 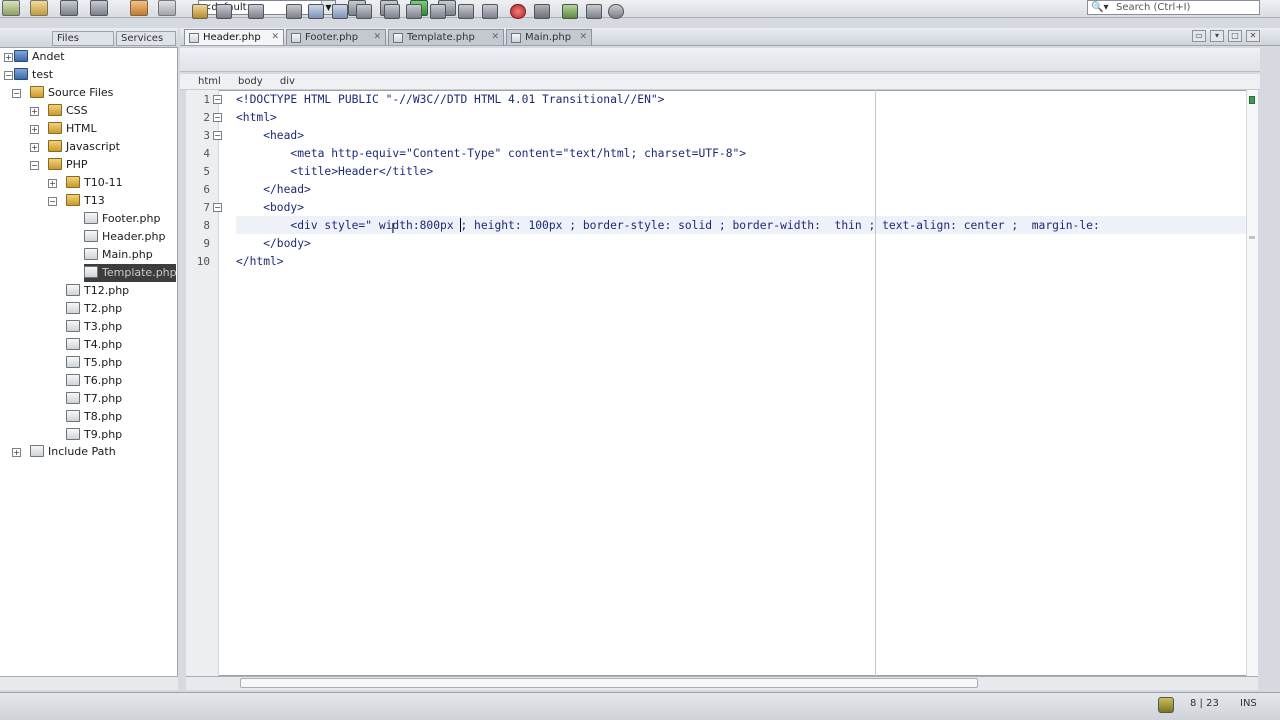 What do you see at coordinates (460, 225) in the screenshot?
I see `text-caret` at bounding box center [460, 225].